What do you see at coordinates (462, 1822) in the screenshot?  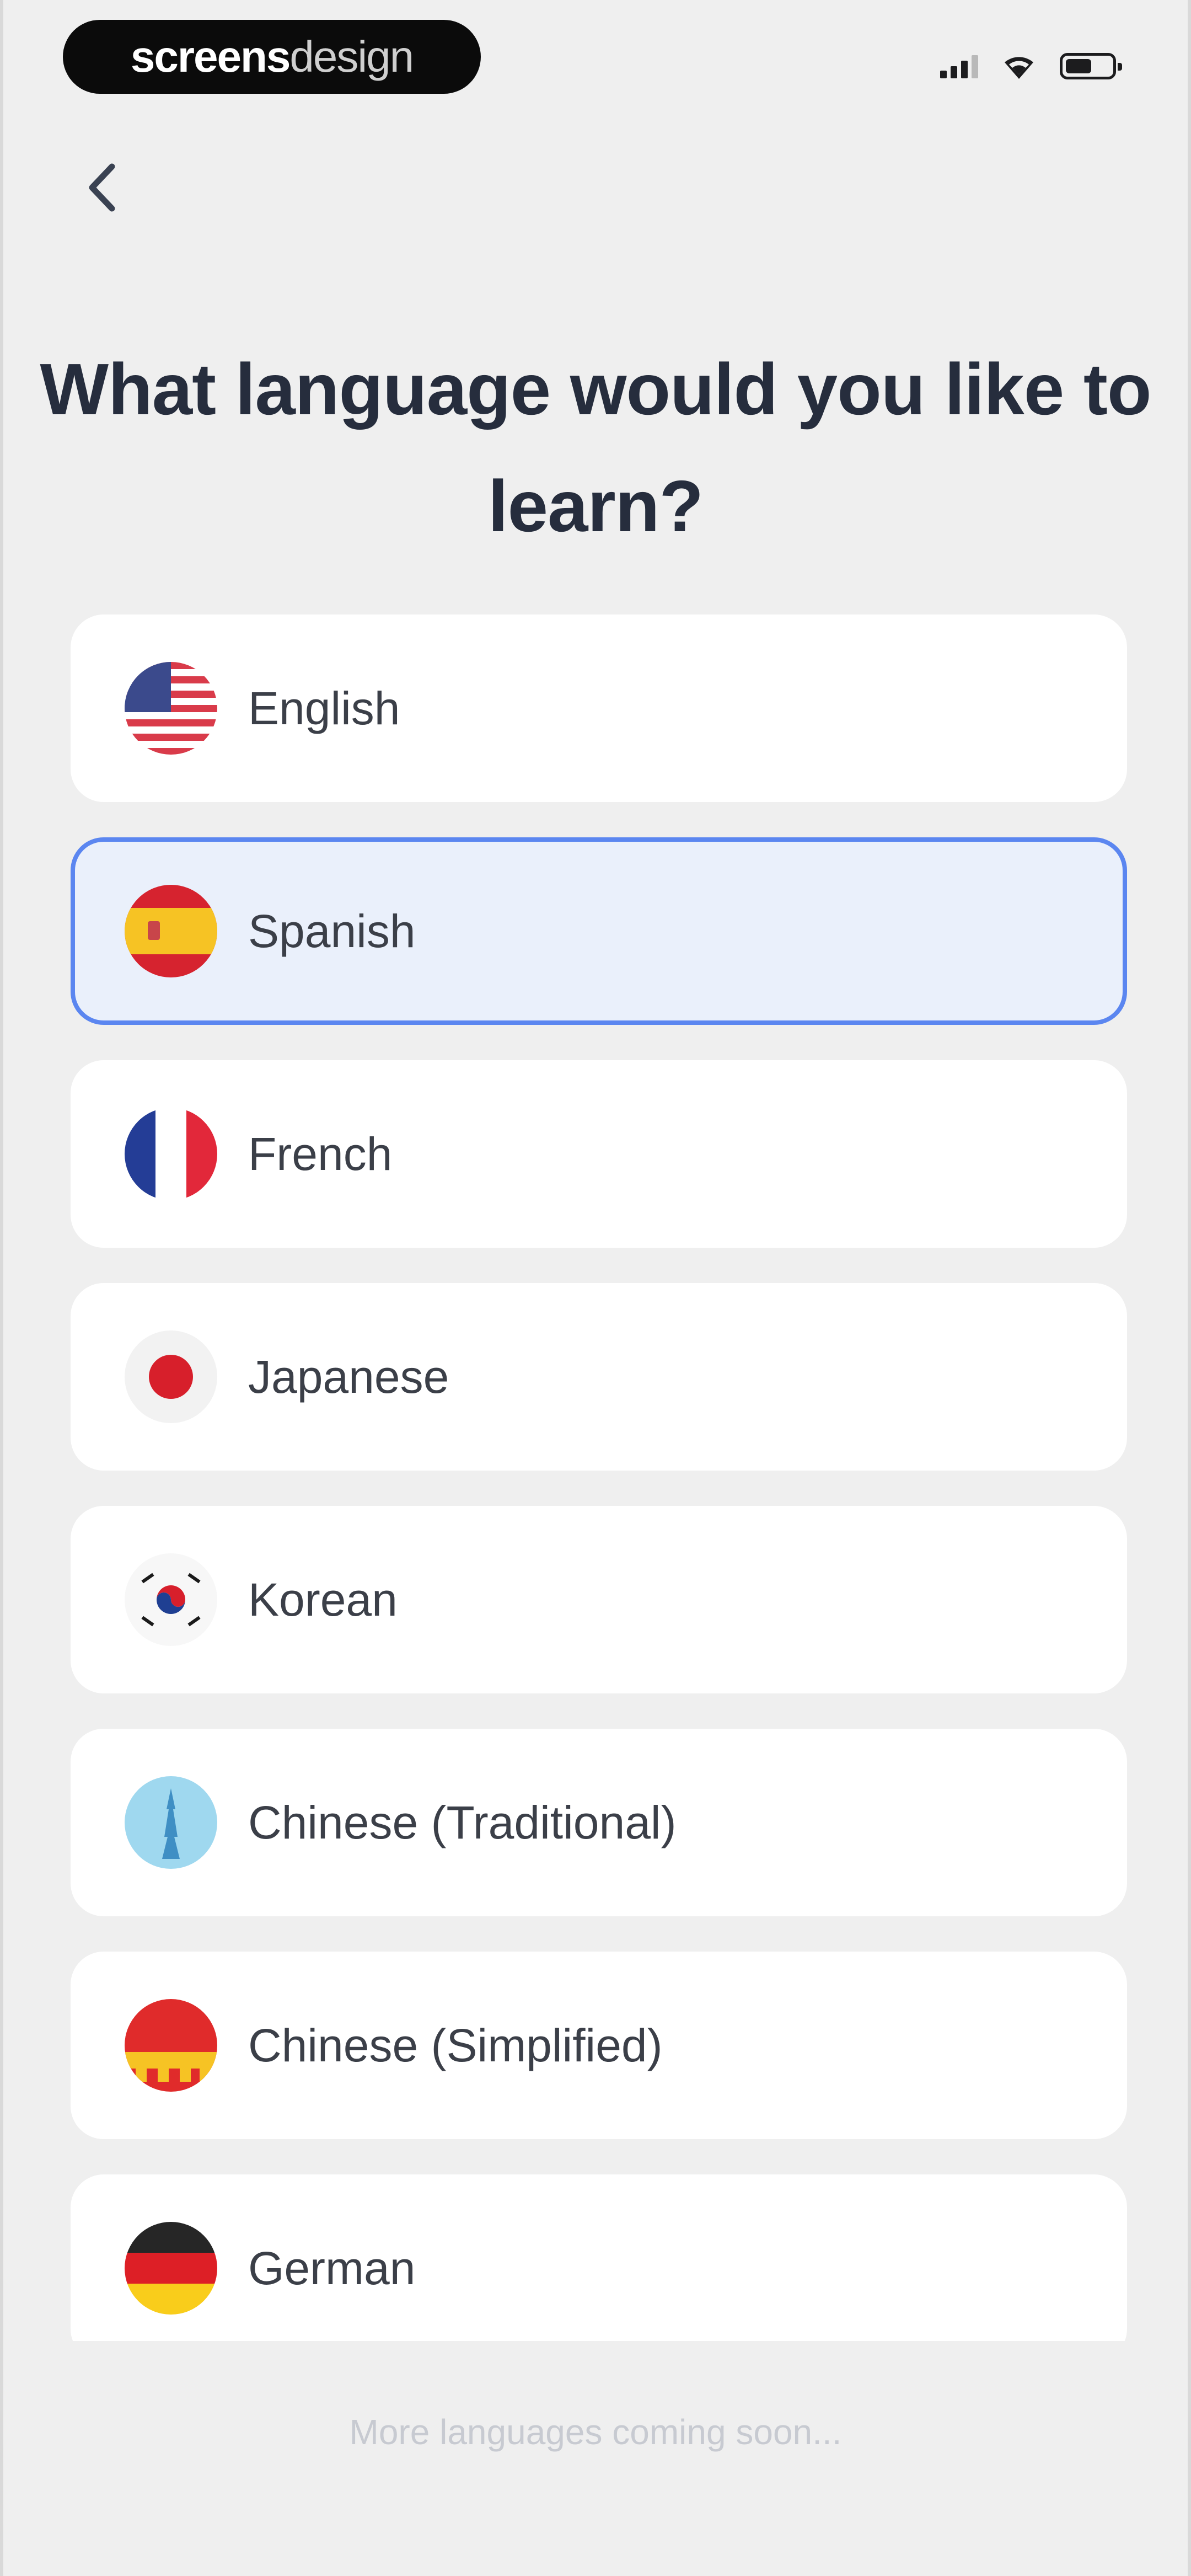 I see `language-label: Chinese (Traditional)` at bounding box center [462, 1822].